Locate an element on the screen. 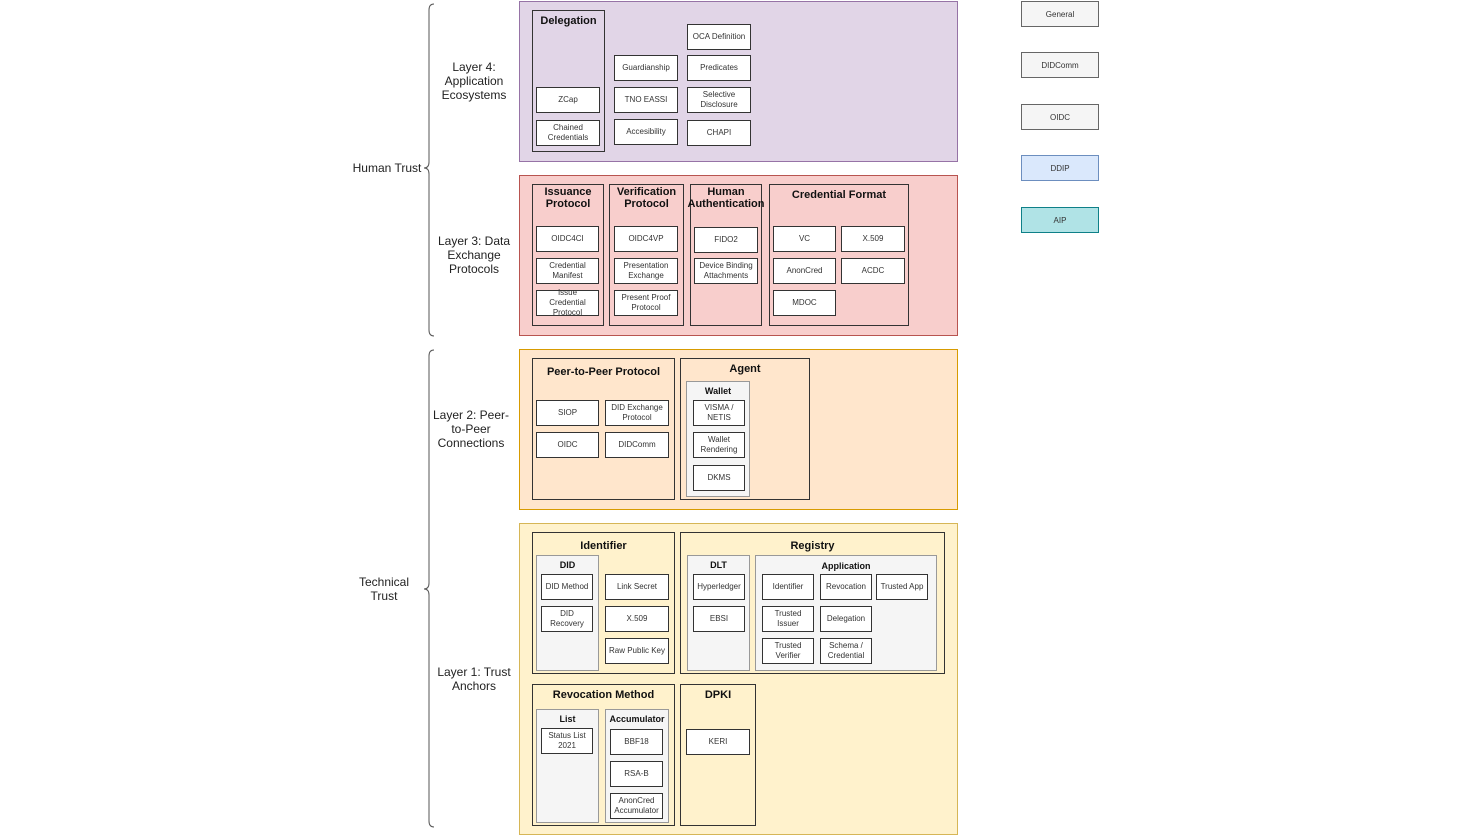 This screenshot has width=1484, height=835. accumulator-title: Accumulator is located at coordinates (637, 719).